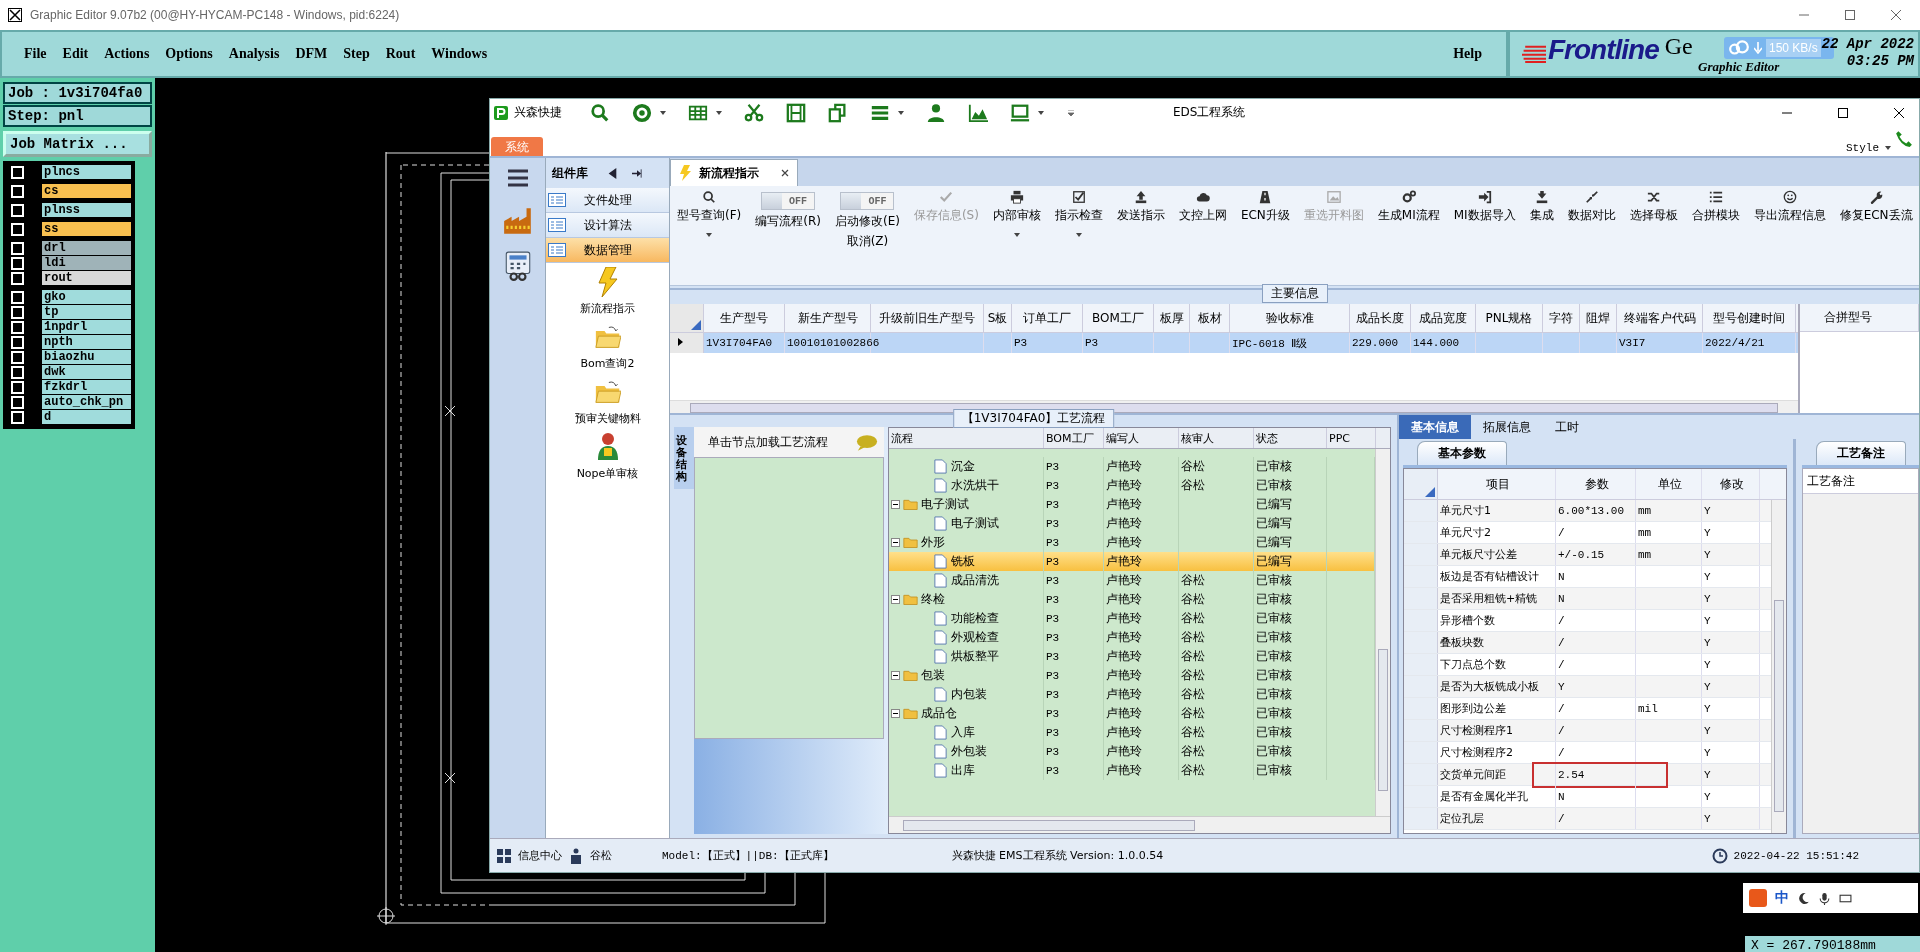 The image size is (1920, 952). Describe the element at coordinates (1132, 751) in the screenshot. I see `tree-row: 外包装 P3 卢艳玲 谷松 已审核` at that location.